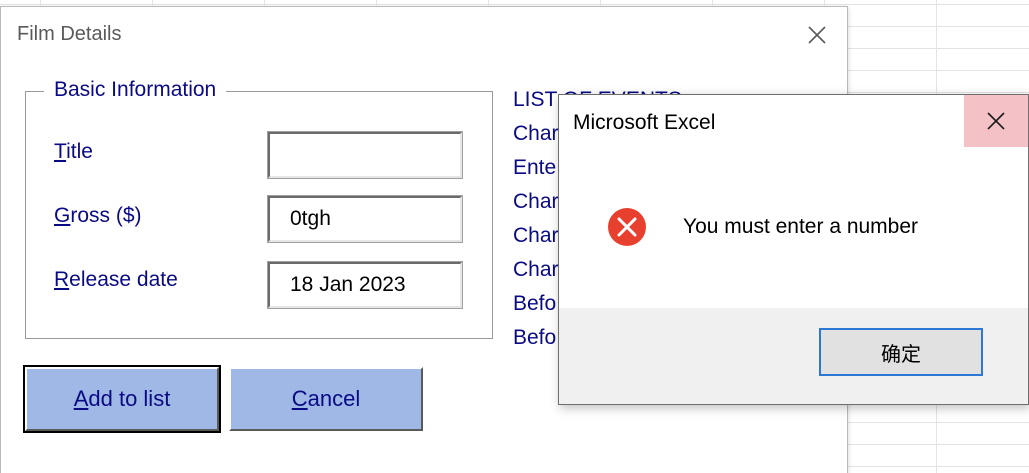 The image size is (1029, 473). I want to click on dialog-close-button, so click(817, 35).